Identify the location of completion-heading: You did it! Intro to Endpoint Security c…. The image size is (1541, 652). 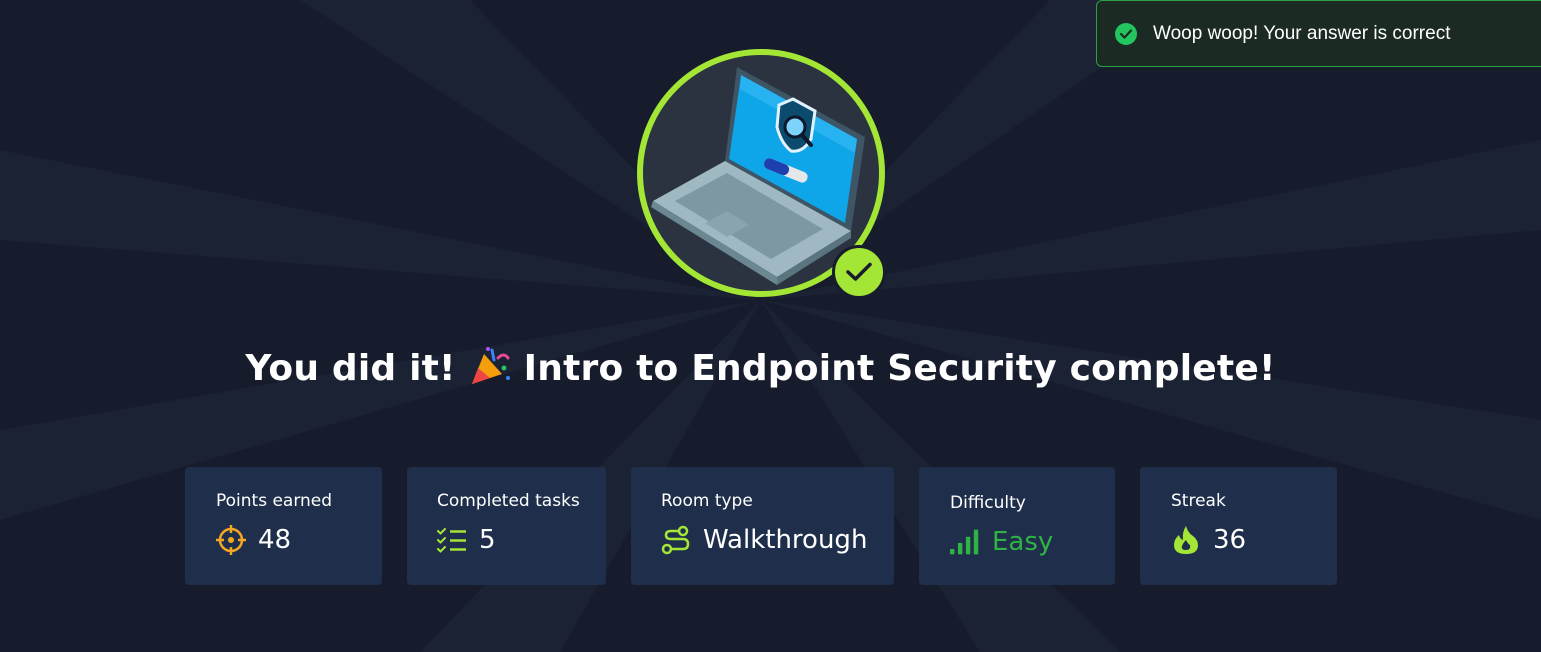
(760, 367).